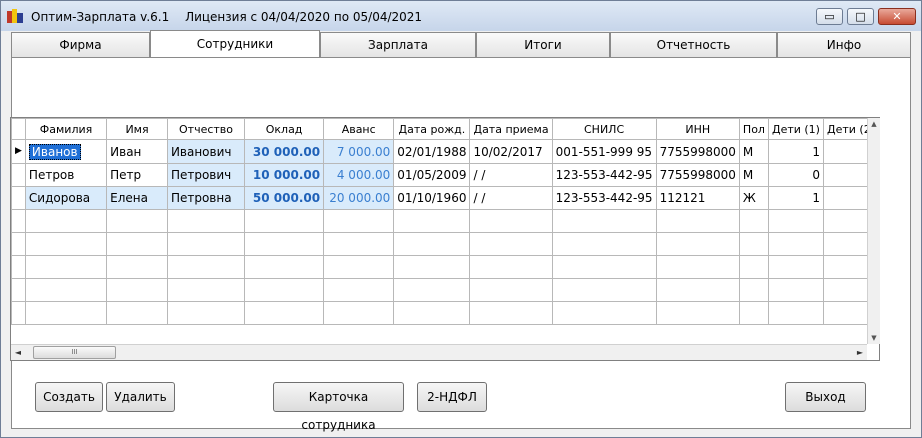 The width and height of the screenshot is (922, 438). I want to click on cell-birth-date: 01/05/2009, so click(432, 175).